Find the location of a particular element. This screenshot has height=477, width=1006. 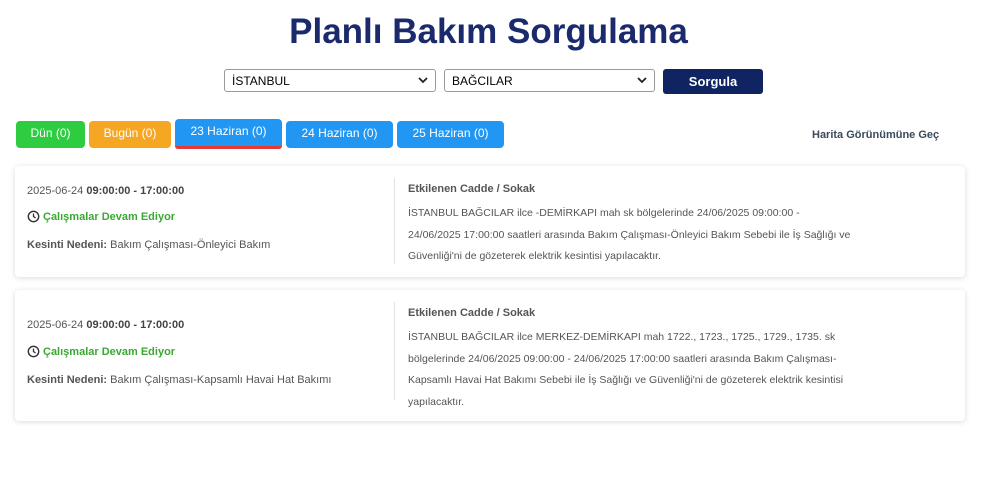

outage-description-line: yapılacaktır. is located at coordinates (436, 401).